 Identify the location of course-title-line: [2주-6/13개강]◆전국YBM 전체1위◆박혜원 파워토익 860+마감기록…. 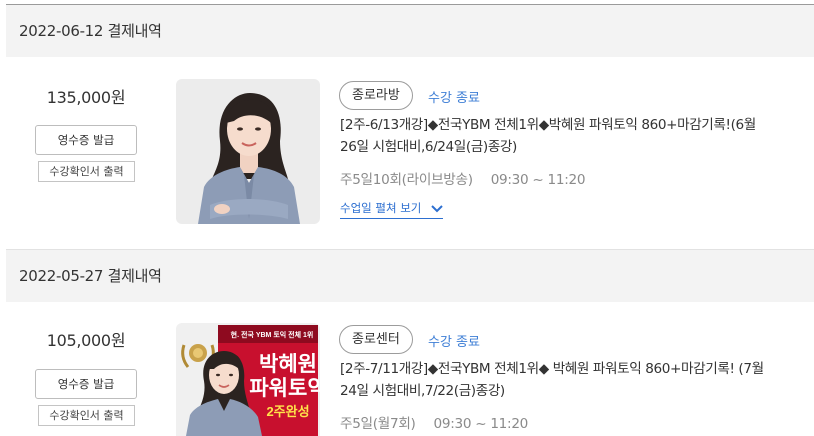
(571, 125).